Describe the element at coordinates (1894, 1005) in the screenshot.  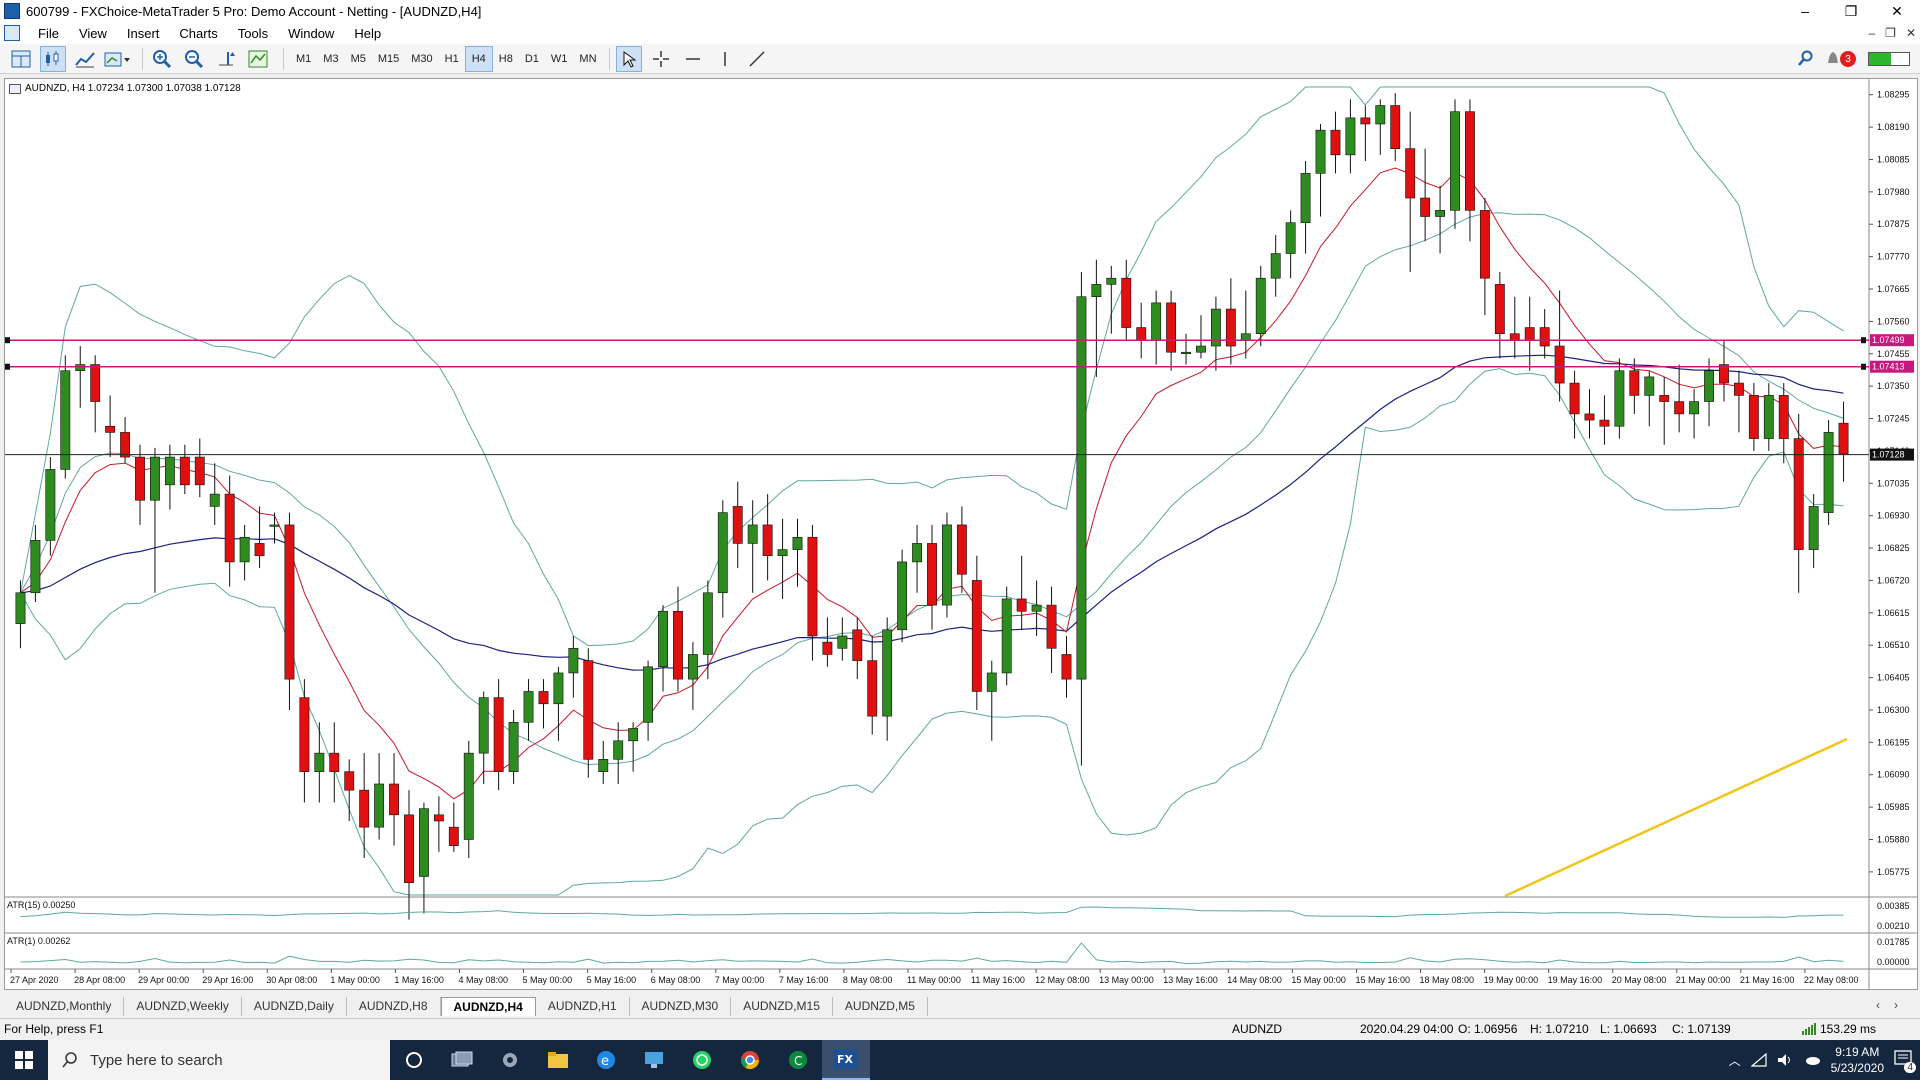
I see `tab-scroll-arrows: ‹›` at that location.